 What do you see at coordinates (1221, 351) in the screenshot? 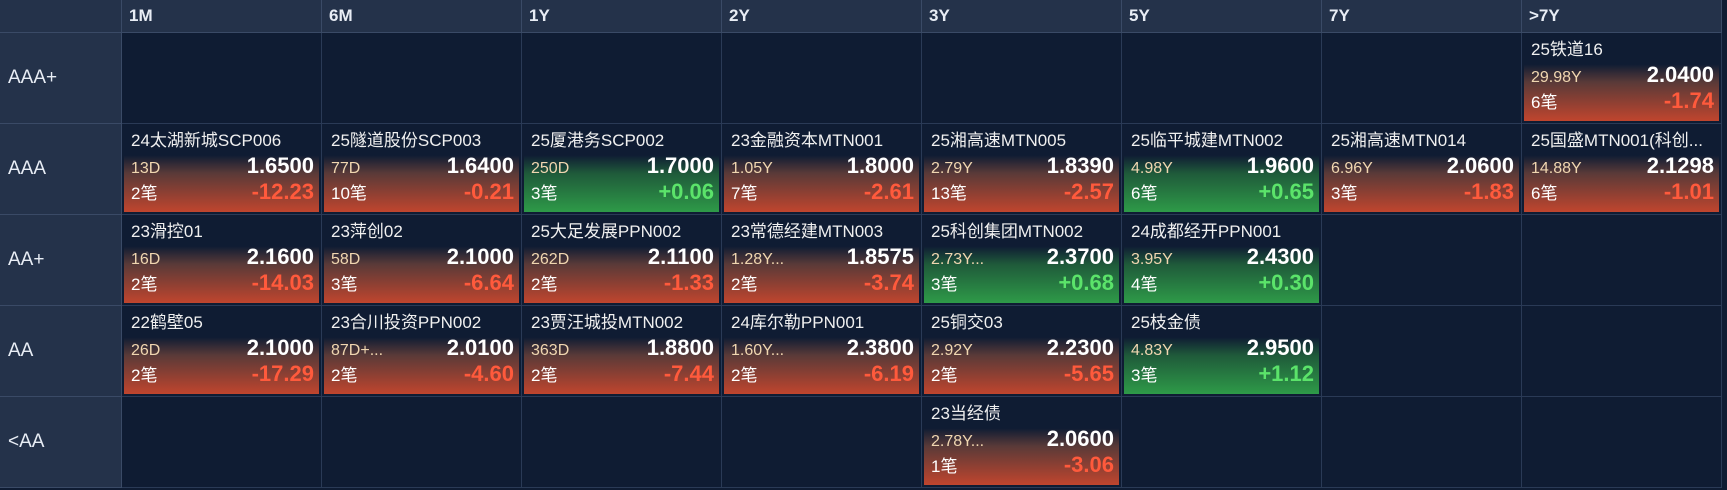
I see `bond-tile: 25枝金债 4.83Y 2.9500 3笔 +1.12` at bounding box center [1221, 351].